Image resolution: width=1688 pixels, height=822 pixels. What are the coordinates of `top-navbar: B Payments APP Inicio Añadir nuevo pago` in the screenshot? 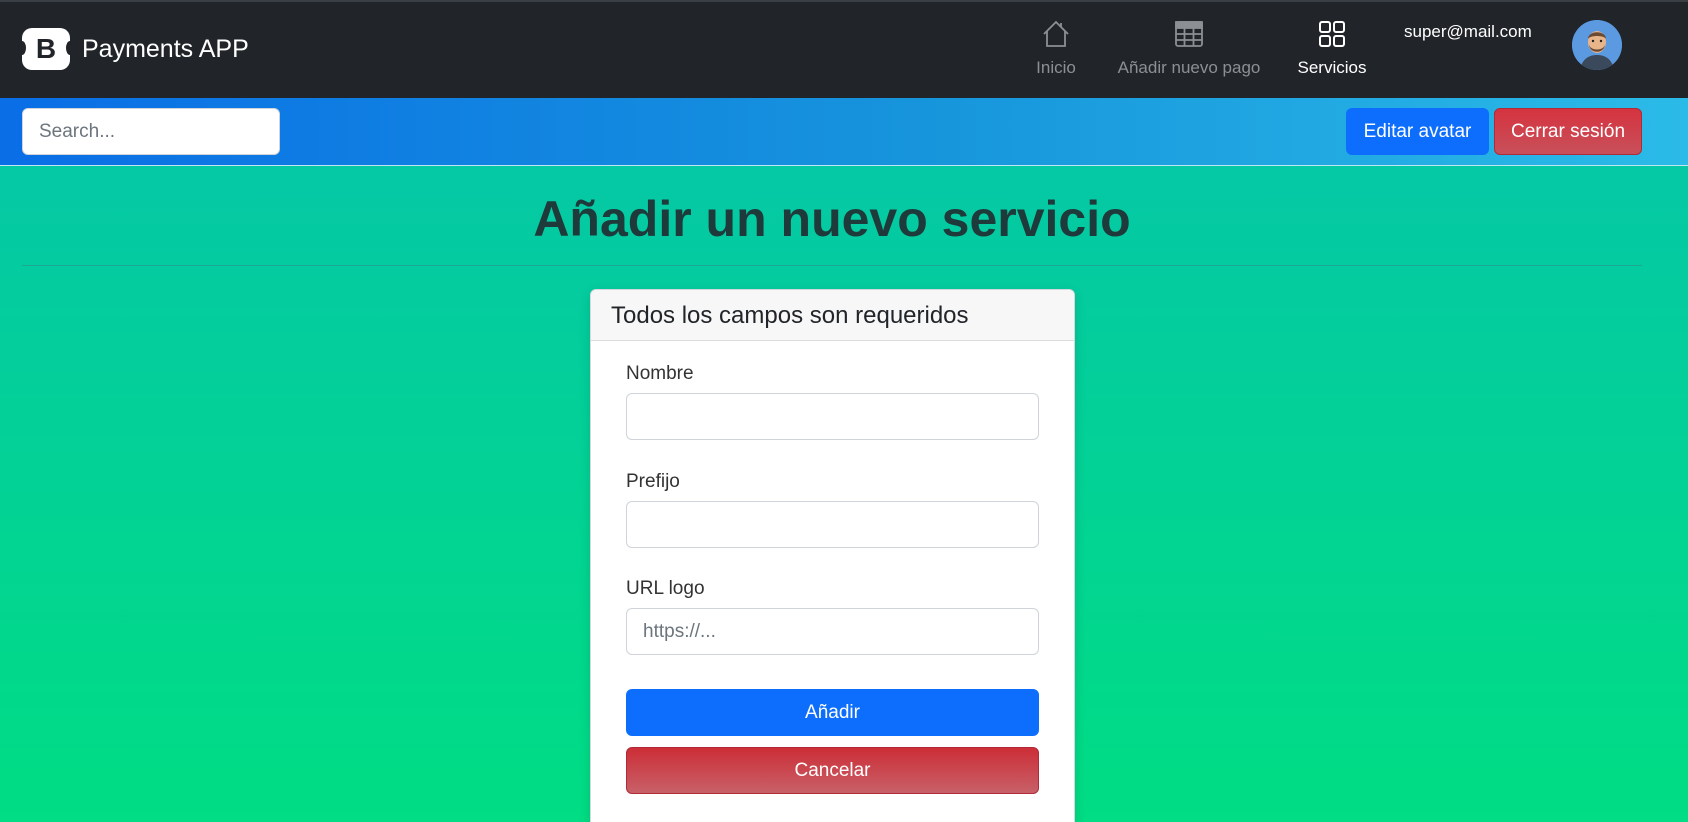 It's located at (844, 49).